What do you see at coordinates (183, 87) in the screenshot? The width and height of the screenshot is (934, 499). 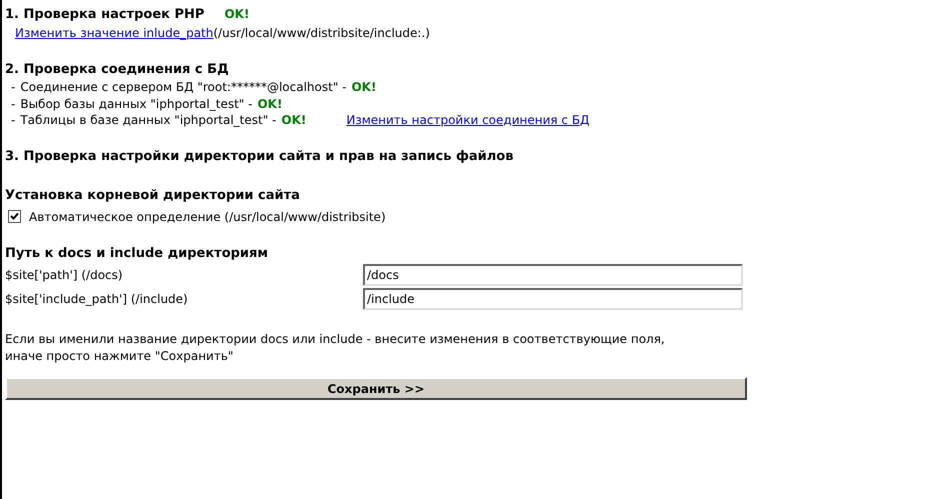 I see `check-item-text: Соединение с сервером БД "root:******@localhost" -` at bounding box center [183, 87].